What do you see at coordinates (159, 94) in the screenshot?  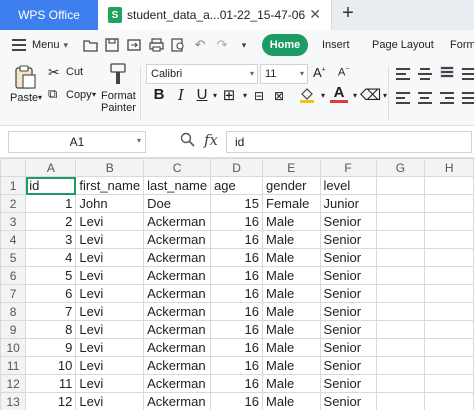 I see `bold-button: B` at bounding box center [159, 94].